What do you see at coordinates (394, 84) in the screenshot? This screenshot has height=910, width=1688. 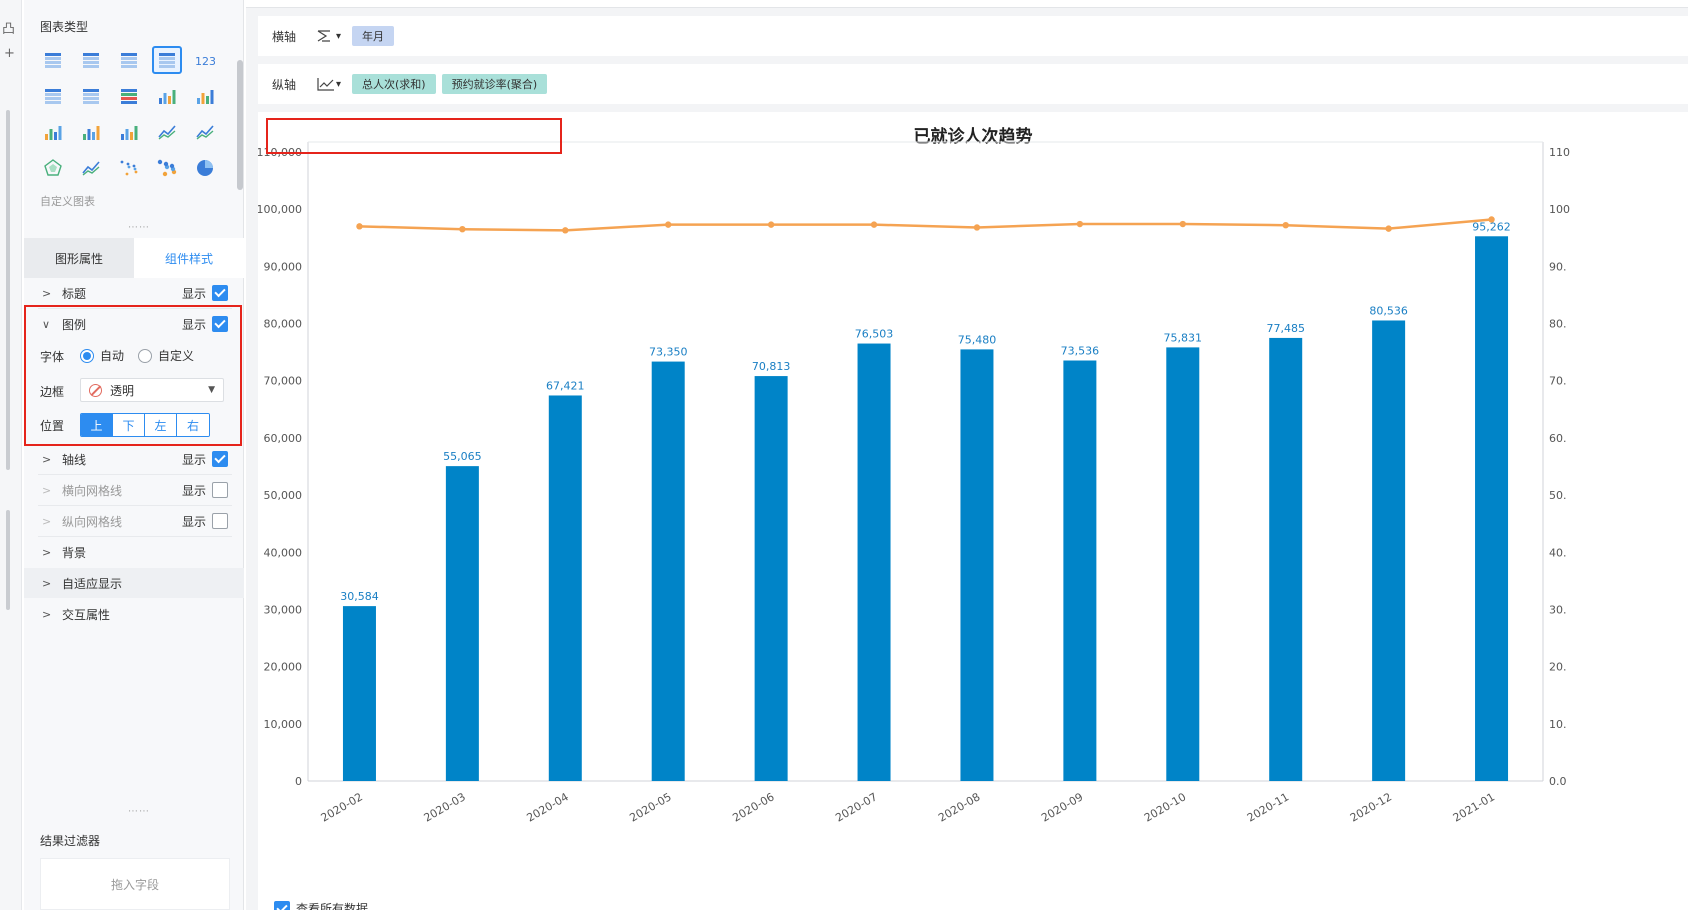 I see `y-axis-field-pill-1: 总人次(求和)` at bounding box center [394, 84].